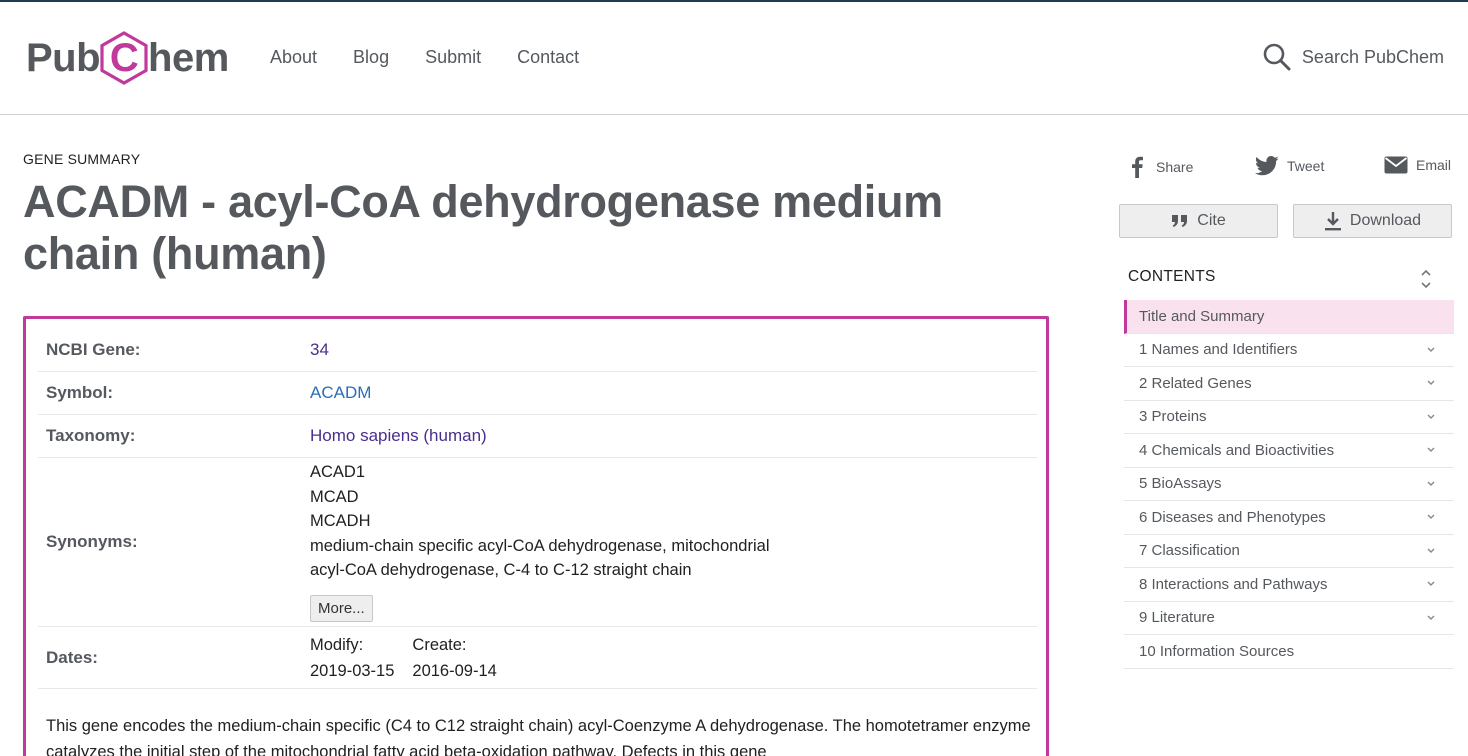  What do you see at coordinates (1137, 167) in the screenshot?
I see `facebook-icon` at bounding box center [1137, 167].